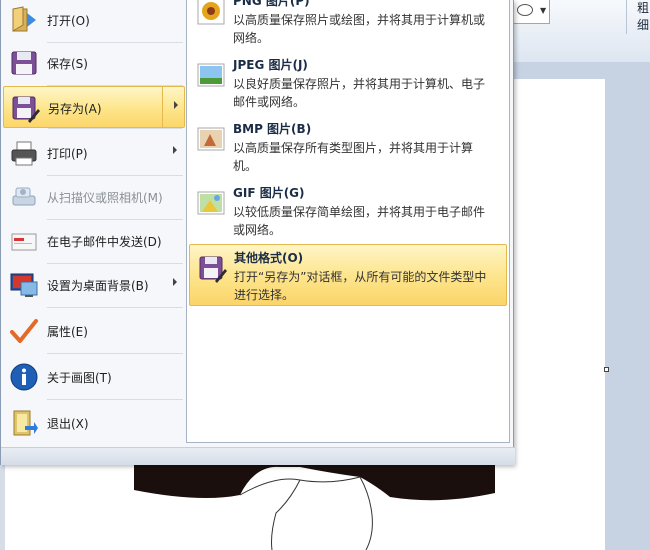 The height and width of the screenshot is (550, 650). What do you see at coordinates (94, 378) in the screenshot?
I see `menu-item-about-paint: 关于画图(T)` at bounding box center [94, 378].